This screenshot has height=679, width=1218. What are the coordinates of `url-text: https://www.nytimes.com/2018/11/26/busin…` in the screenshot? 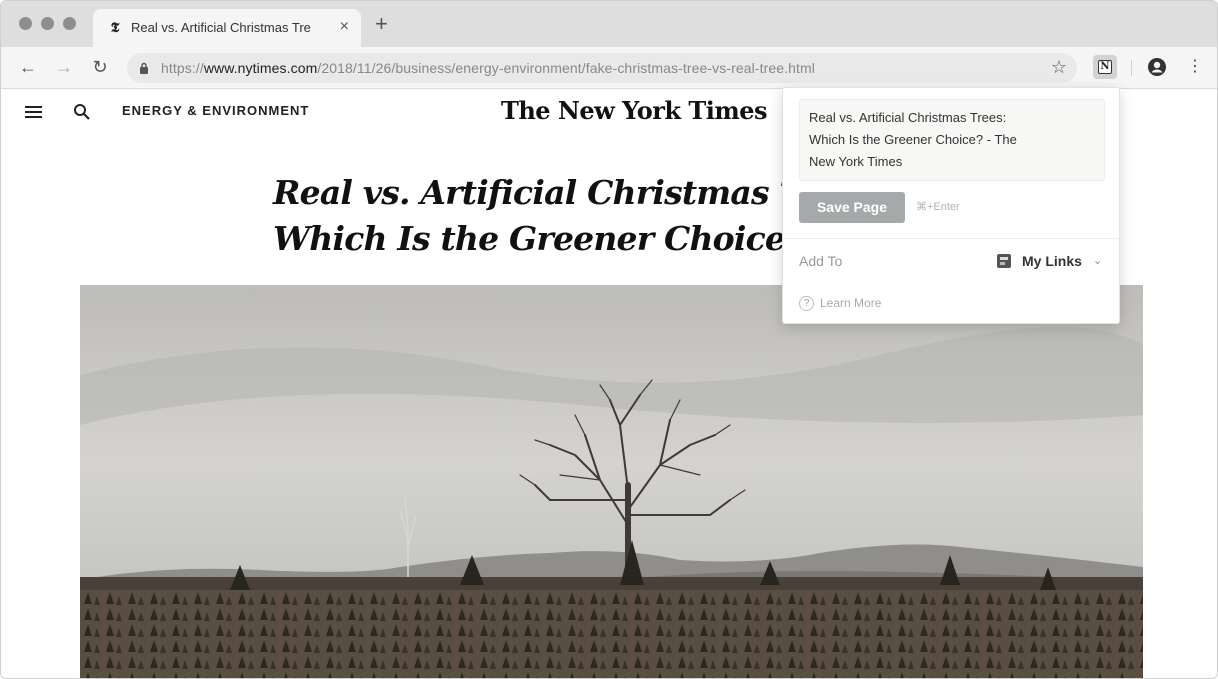 It's located at (488, 68).